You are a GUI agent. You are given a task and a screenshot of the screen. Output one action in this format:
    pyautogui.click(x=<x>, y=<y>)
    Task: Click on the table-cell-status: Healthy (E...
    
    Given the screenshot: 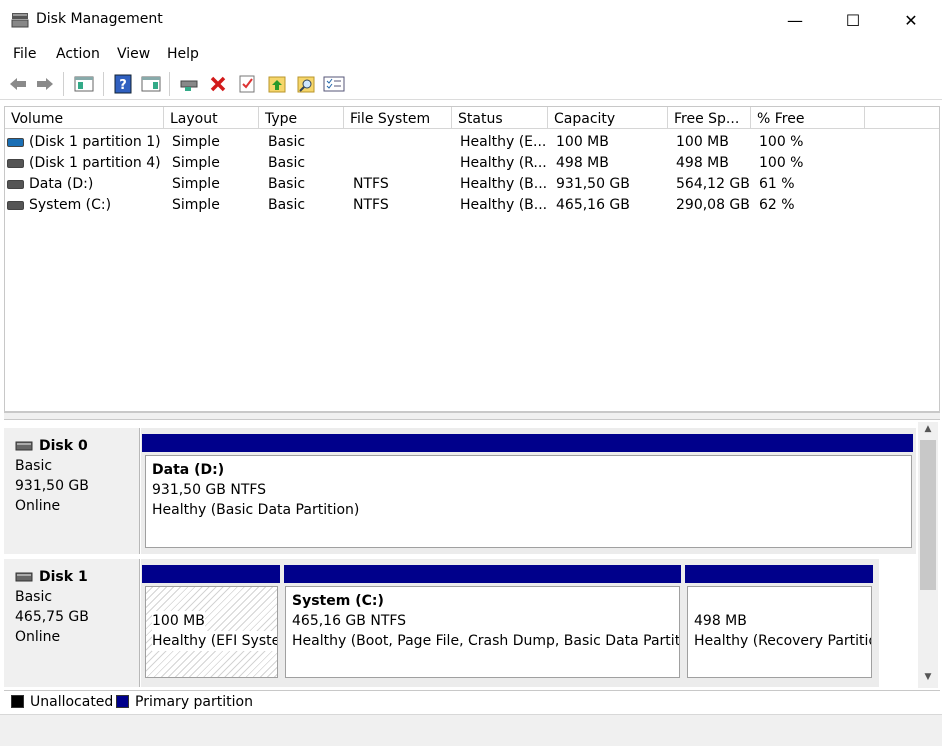 What is the action you would take?
    pyautogui.click(x=503, y=142)
    